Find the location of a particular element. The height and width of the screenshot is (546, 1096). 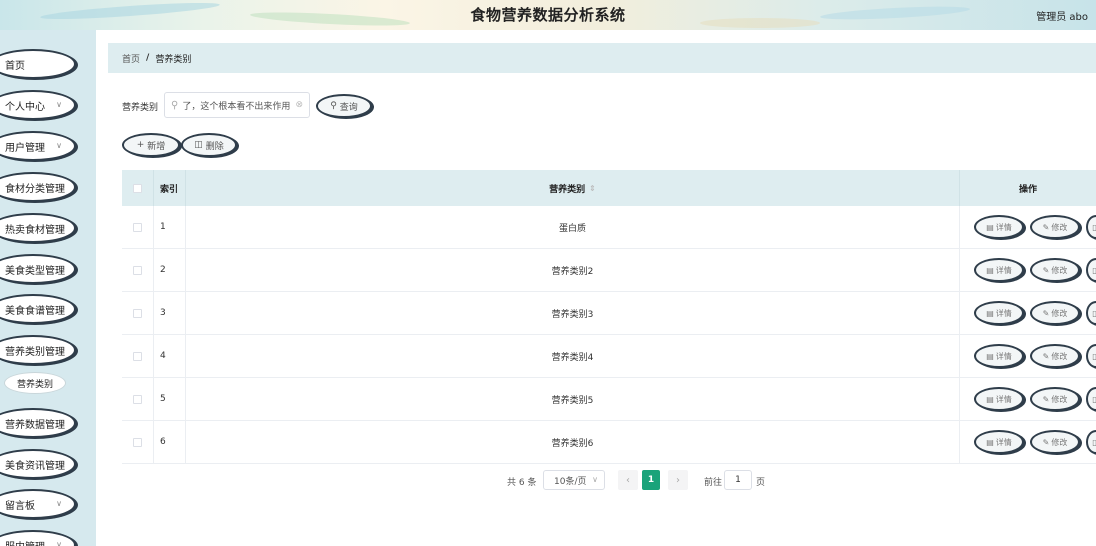

prev-page-button: ‹ is located at coordinates (628, 480).